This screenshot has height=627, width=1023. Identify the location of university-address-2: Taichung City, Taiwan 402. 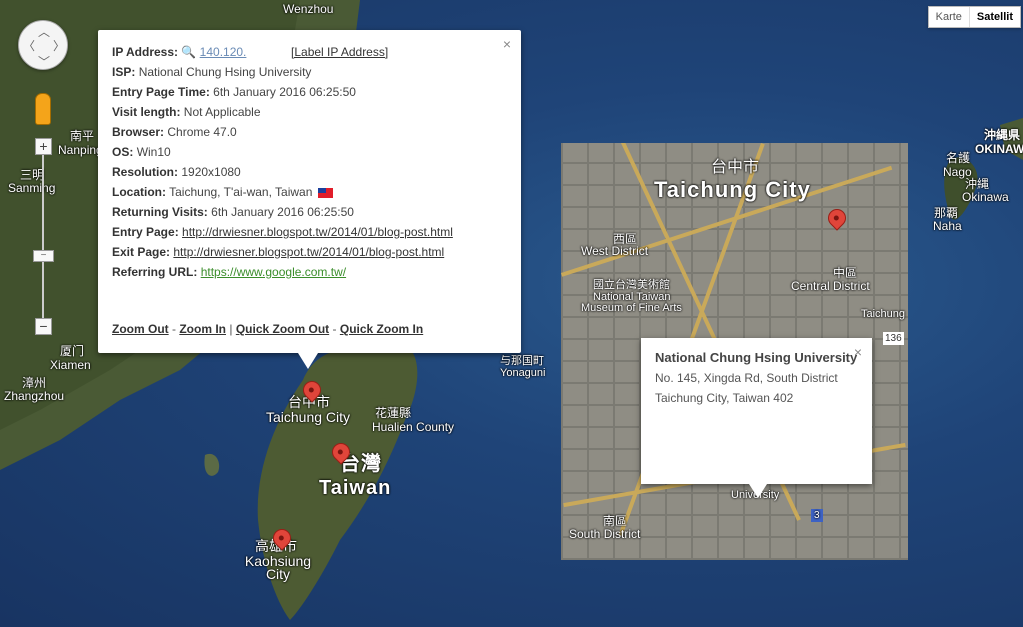
(724, 398).